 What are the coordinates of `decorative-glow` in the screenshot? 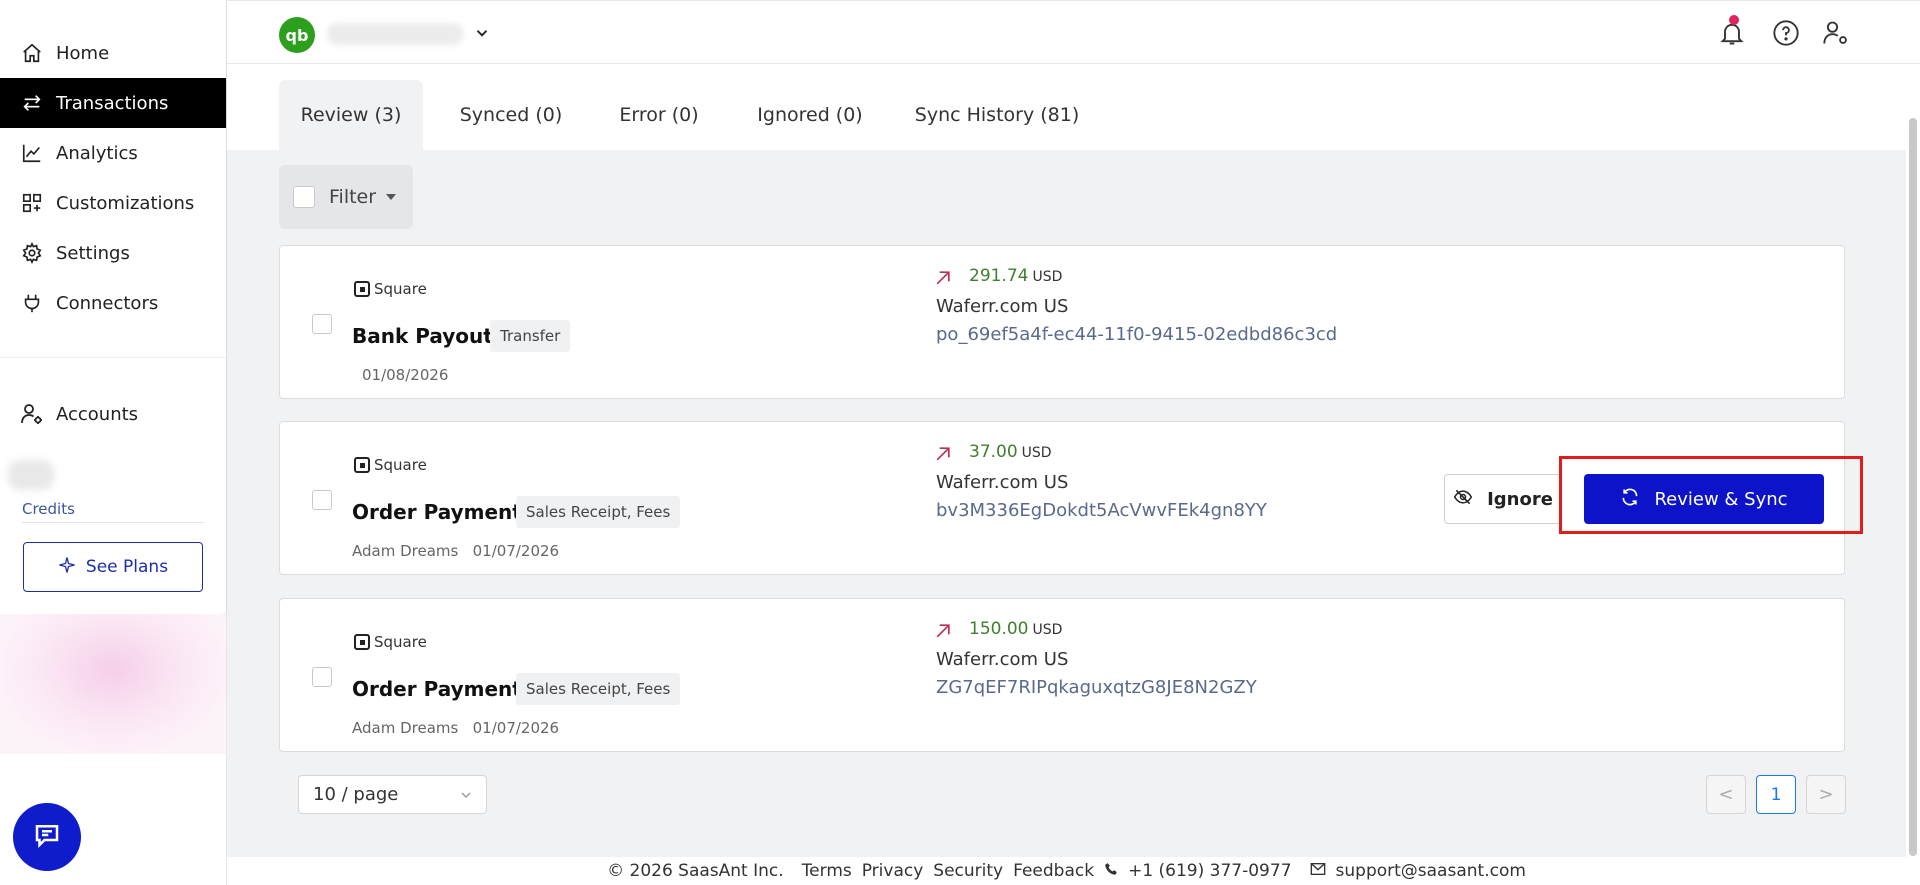 It's located at (113, 684).